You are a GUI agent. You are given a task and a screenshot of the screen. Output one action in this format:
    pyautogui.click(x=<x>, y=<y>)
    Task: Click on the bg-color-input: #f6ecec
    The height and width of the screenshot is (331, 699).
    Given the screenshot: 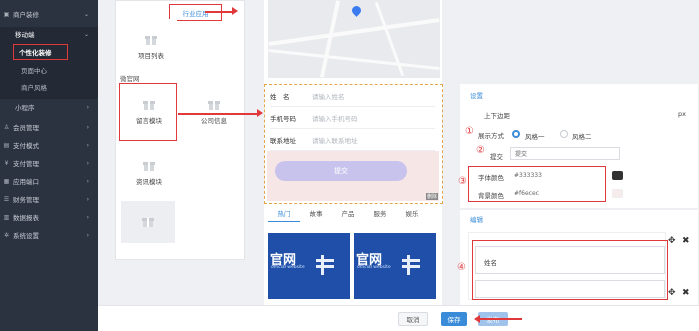 What is the action you would take?
    pyautogui.click(x=555, y=193)
    